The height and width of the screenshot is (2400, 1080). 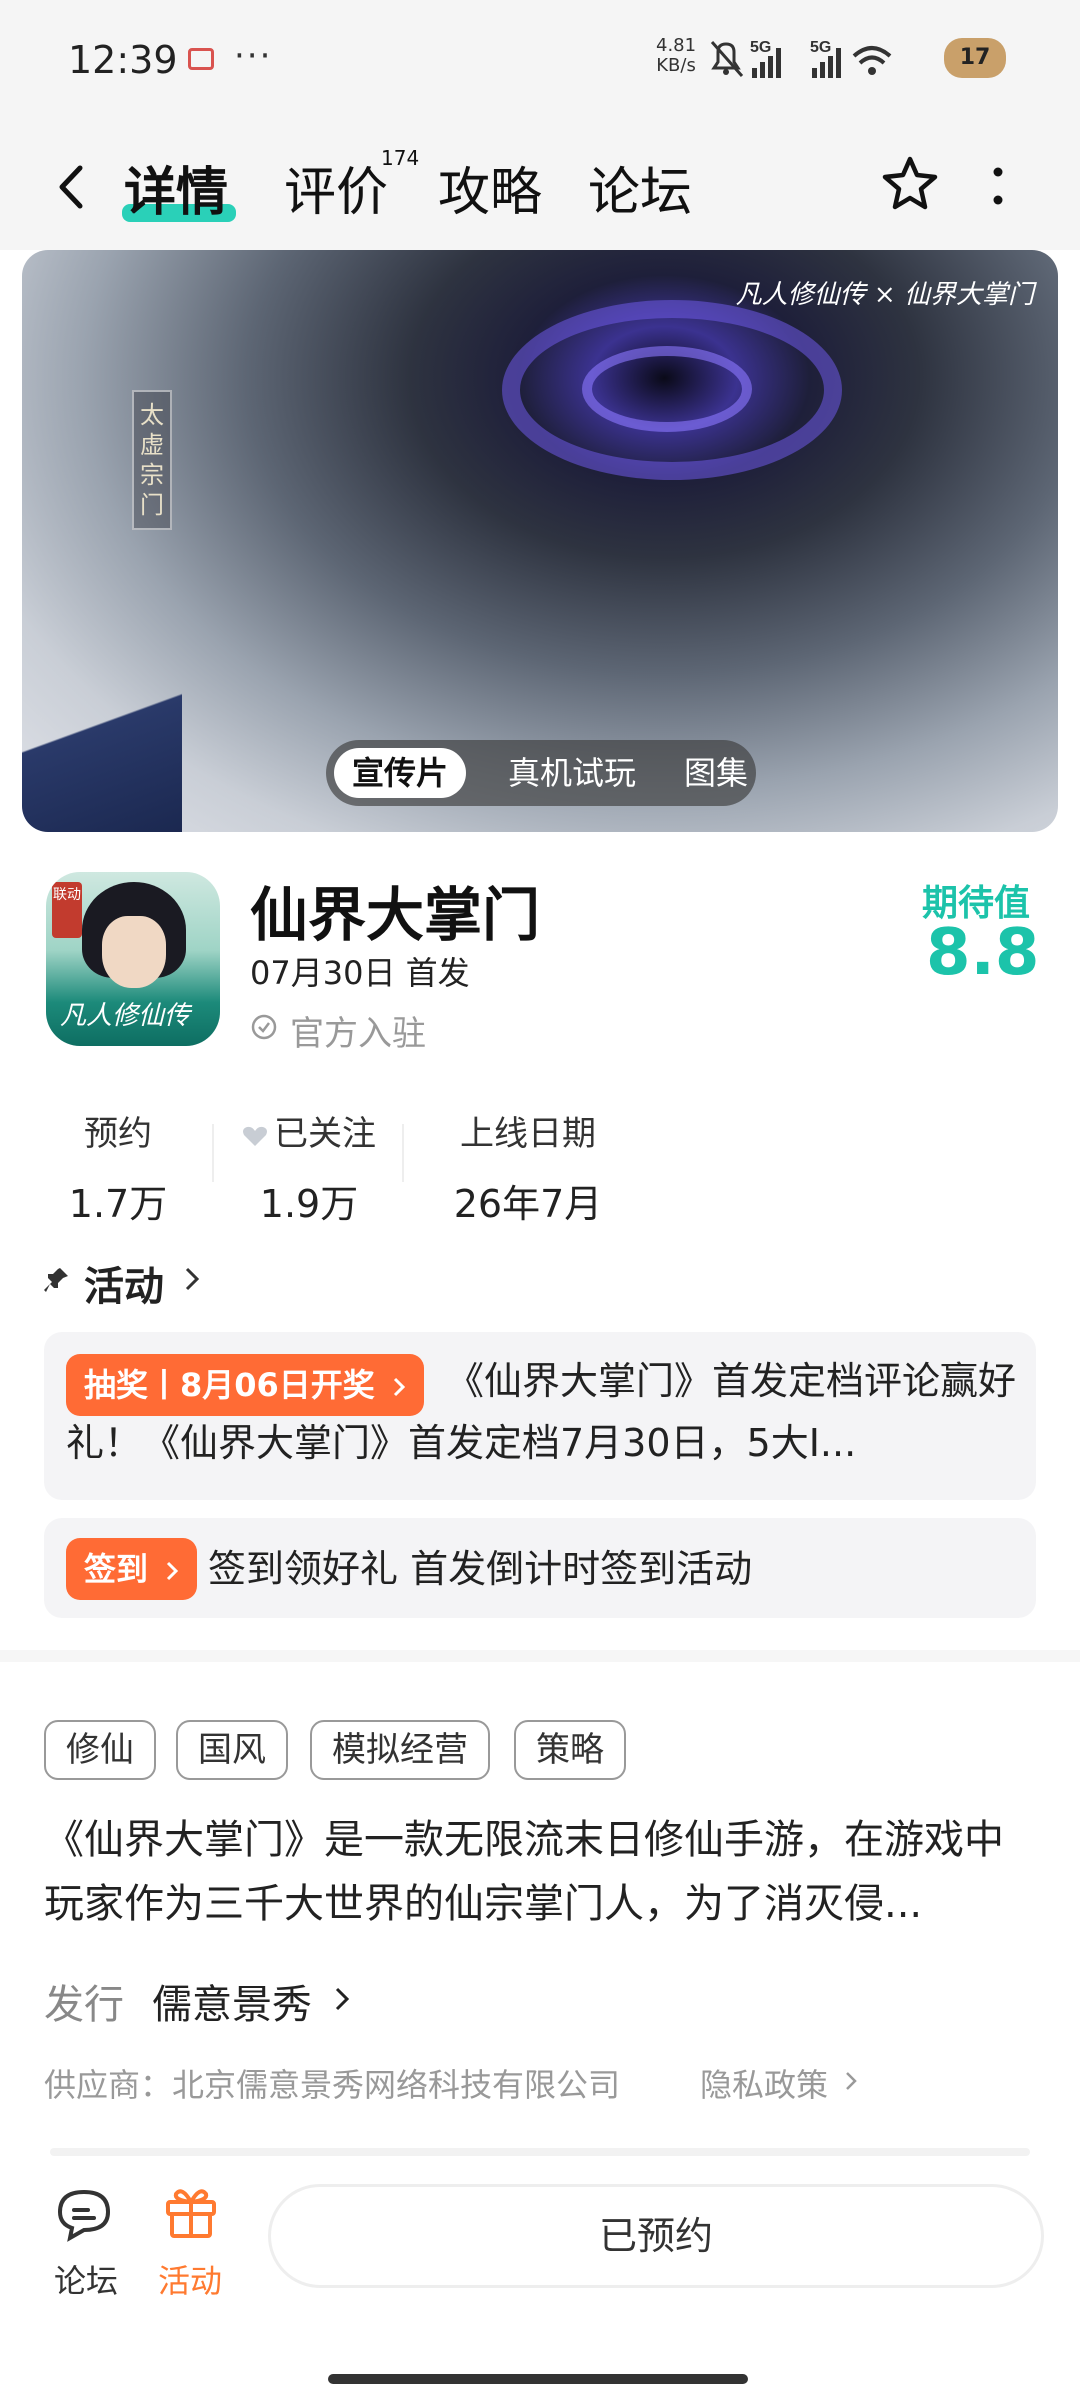 I want to click on book-icon, so click(x=201, y=59).